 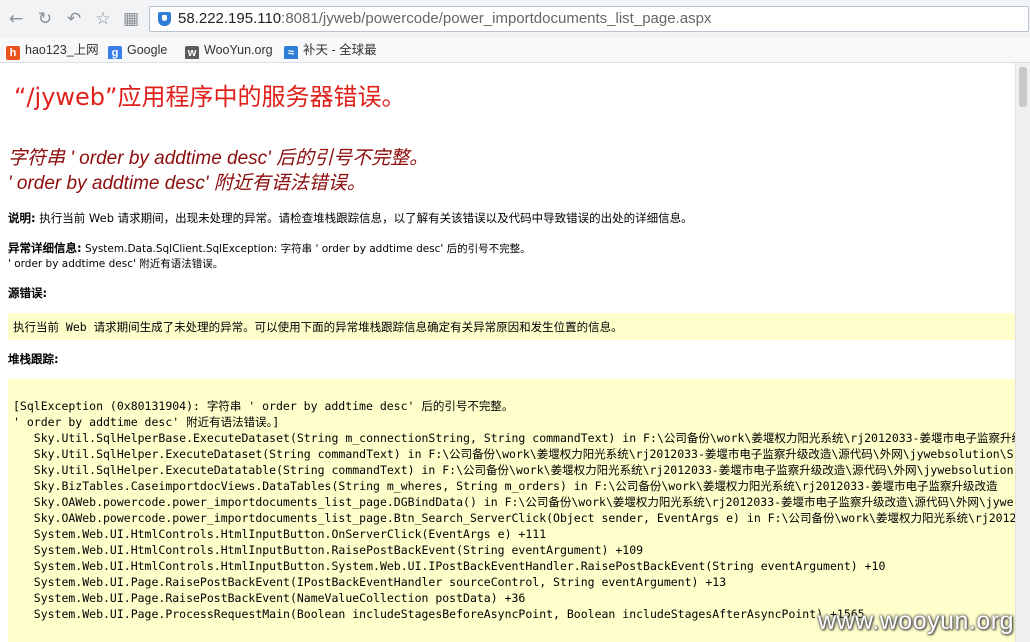 I want to click on star-icon: ☆, so click(x=103, y=19).